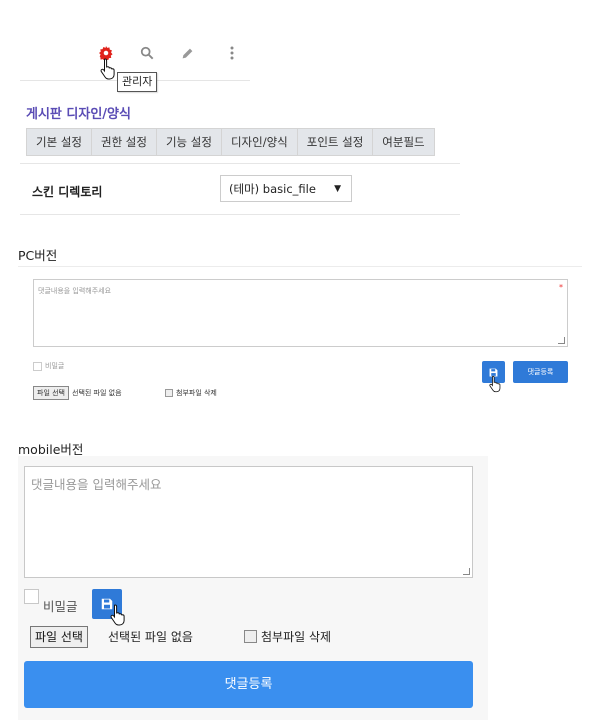 The height and width of the screenshot is (728, 600). I want to click on pc-file-input: 파일 선택 선택된 파일 없음, so click(77, 393).